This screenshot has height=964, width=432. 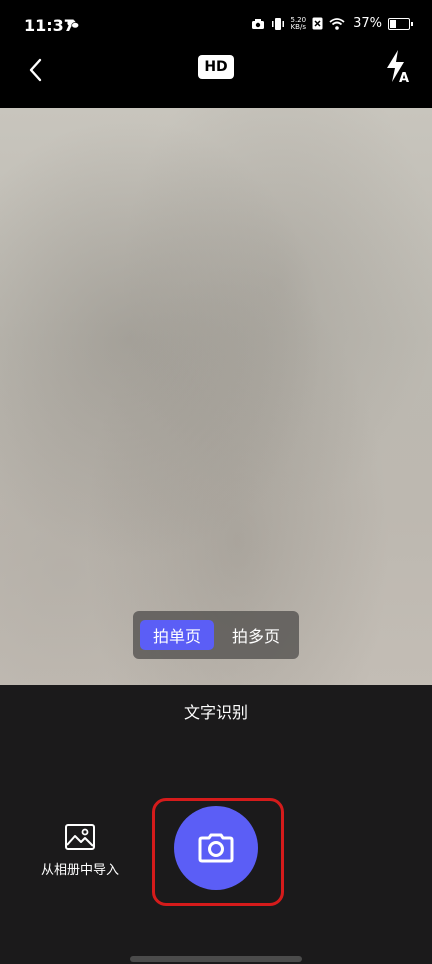 What do you see at coordinates (216, 67) in the screenshot?
I see `hd-toggle-button: HD` at bounding box center [216, 67].